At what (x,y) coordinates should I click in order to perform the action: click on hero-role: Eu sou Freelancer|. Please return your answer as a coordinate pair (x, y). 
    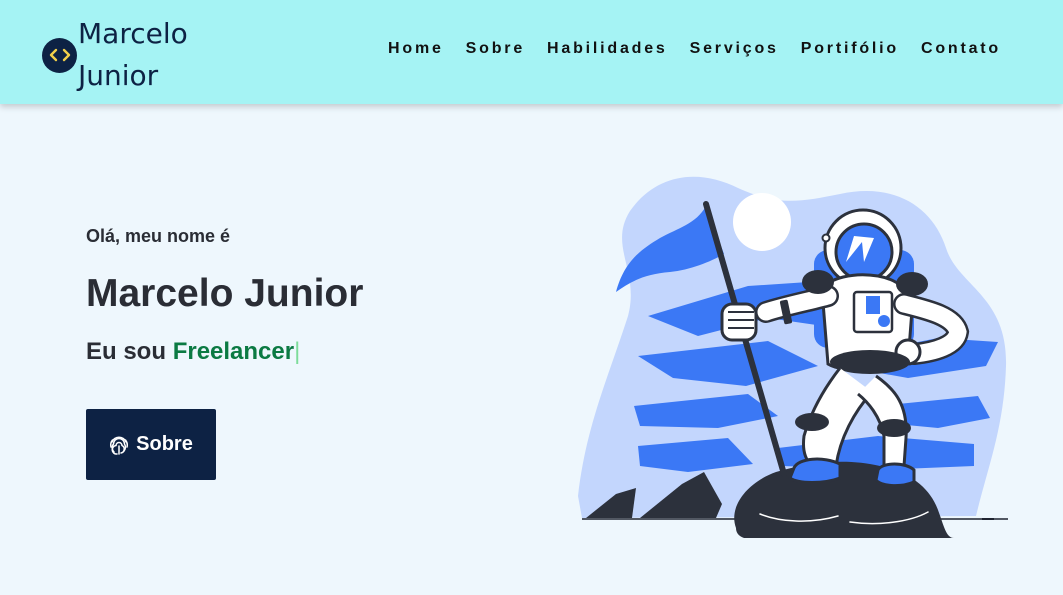
    Looking at the image, I should click on (224, 352).